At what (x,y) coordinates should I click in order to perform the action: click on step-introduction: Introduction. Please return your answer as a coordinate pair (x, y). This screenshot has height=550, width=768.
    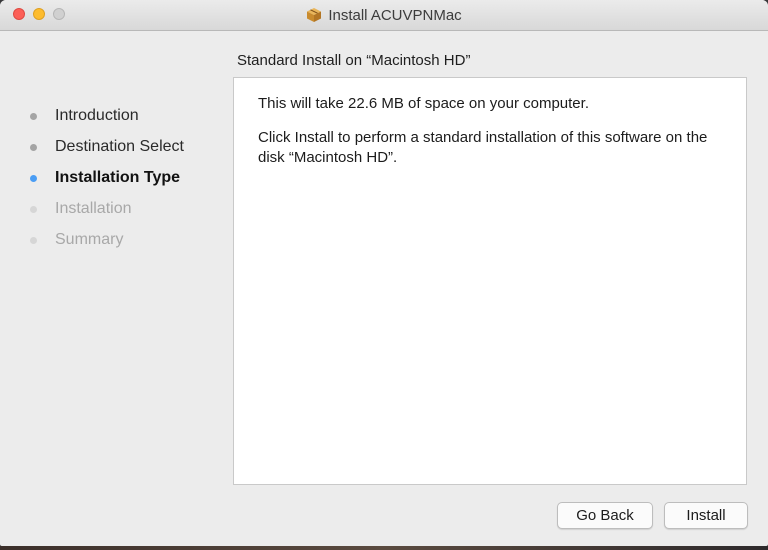
    Looking at the image, I should click on (126, 120).